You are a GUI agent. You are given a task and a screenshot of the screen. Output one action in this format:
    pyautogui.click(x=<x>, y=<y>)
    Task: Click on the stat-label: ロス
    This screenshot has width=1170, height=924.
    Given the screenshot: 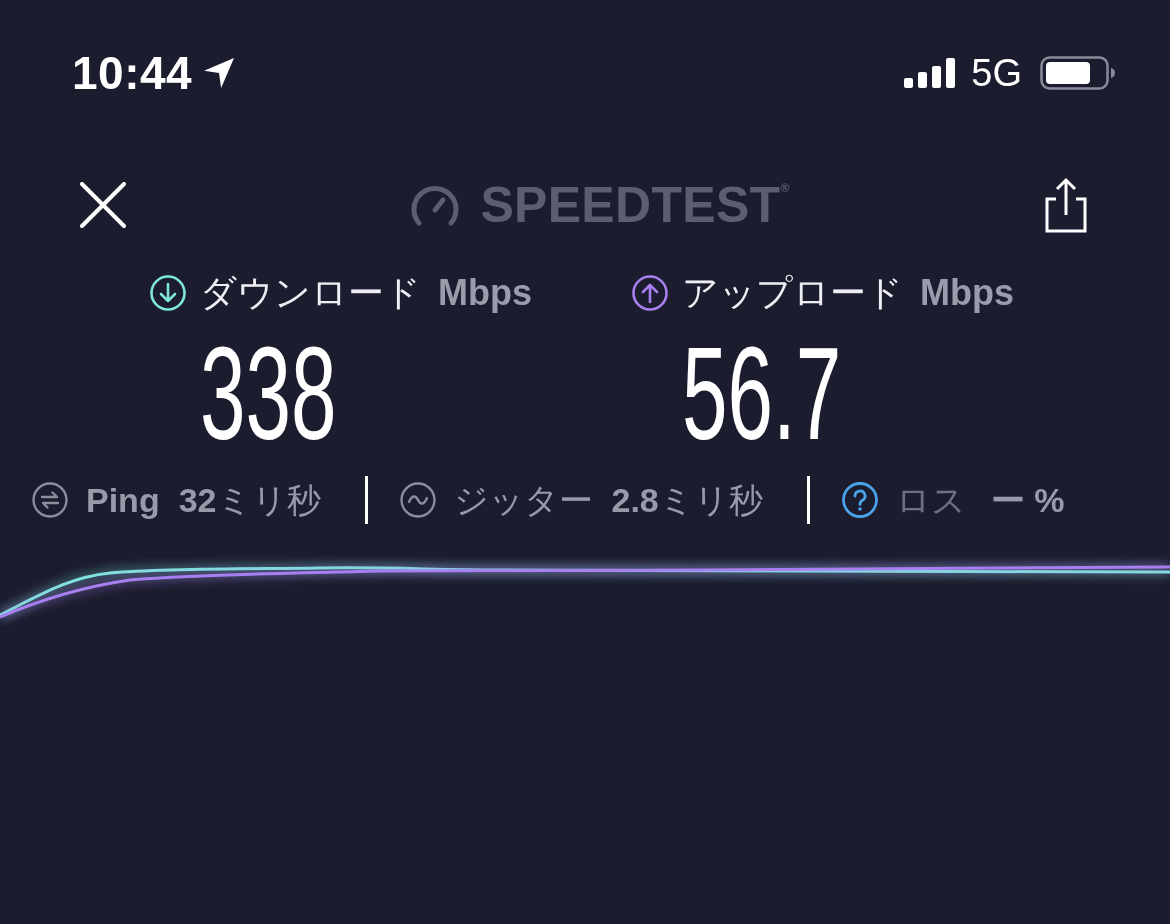 What is the action you would take?
    pyautogui.click(x=930, y=500)
    